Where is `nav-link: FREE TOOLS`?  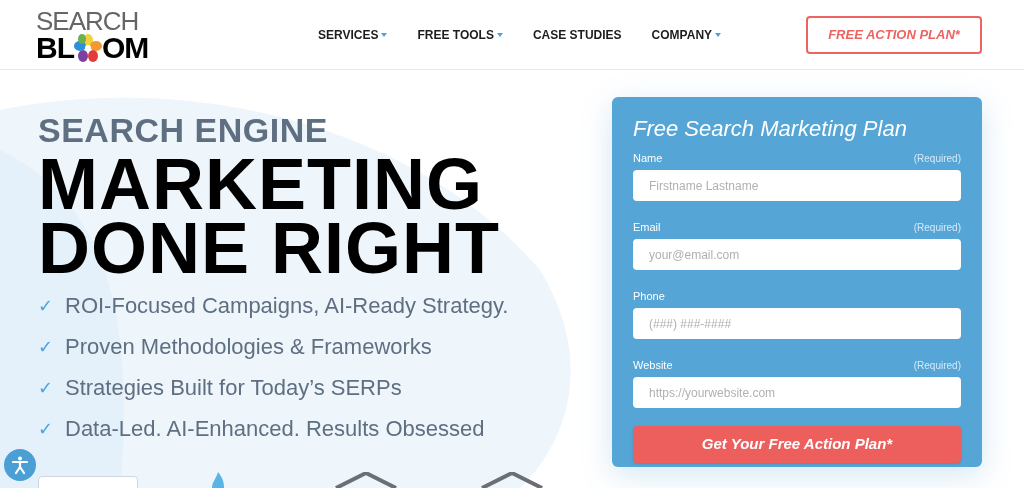
nav-link: FREE TOOLS is located at coordinates (460, 34).